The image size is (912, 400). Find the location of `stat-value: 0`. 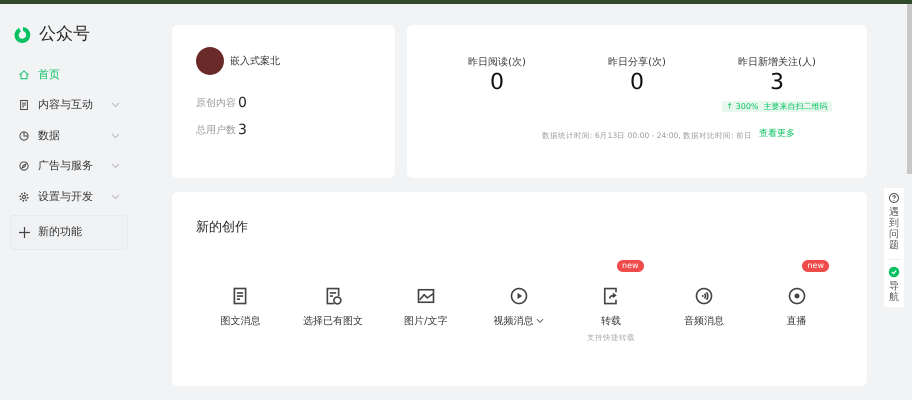

stat-value: 0 is located at coordinates (242, 103).